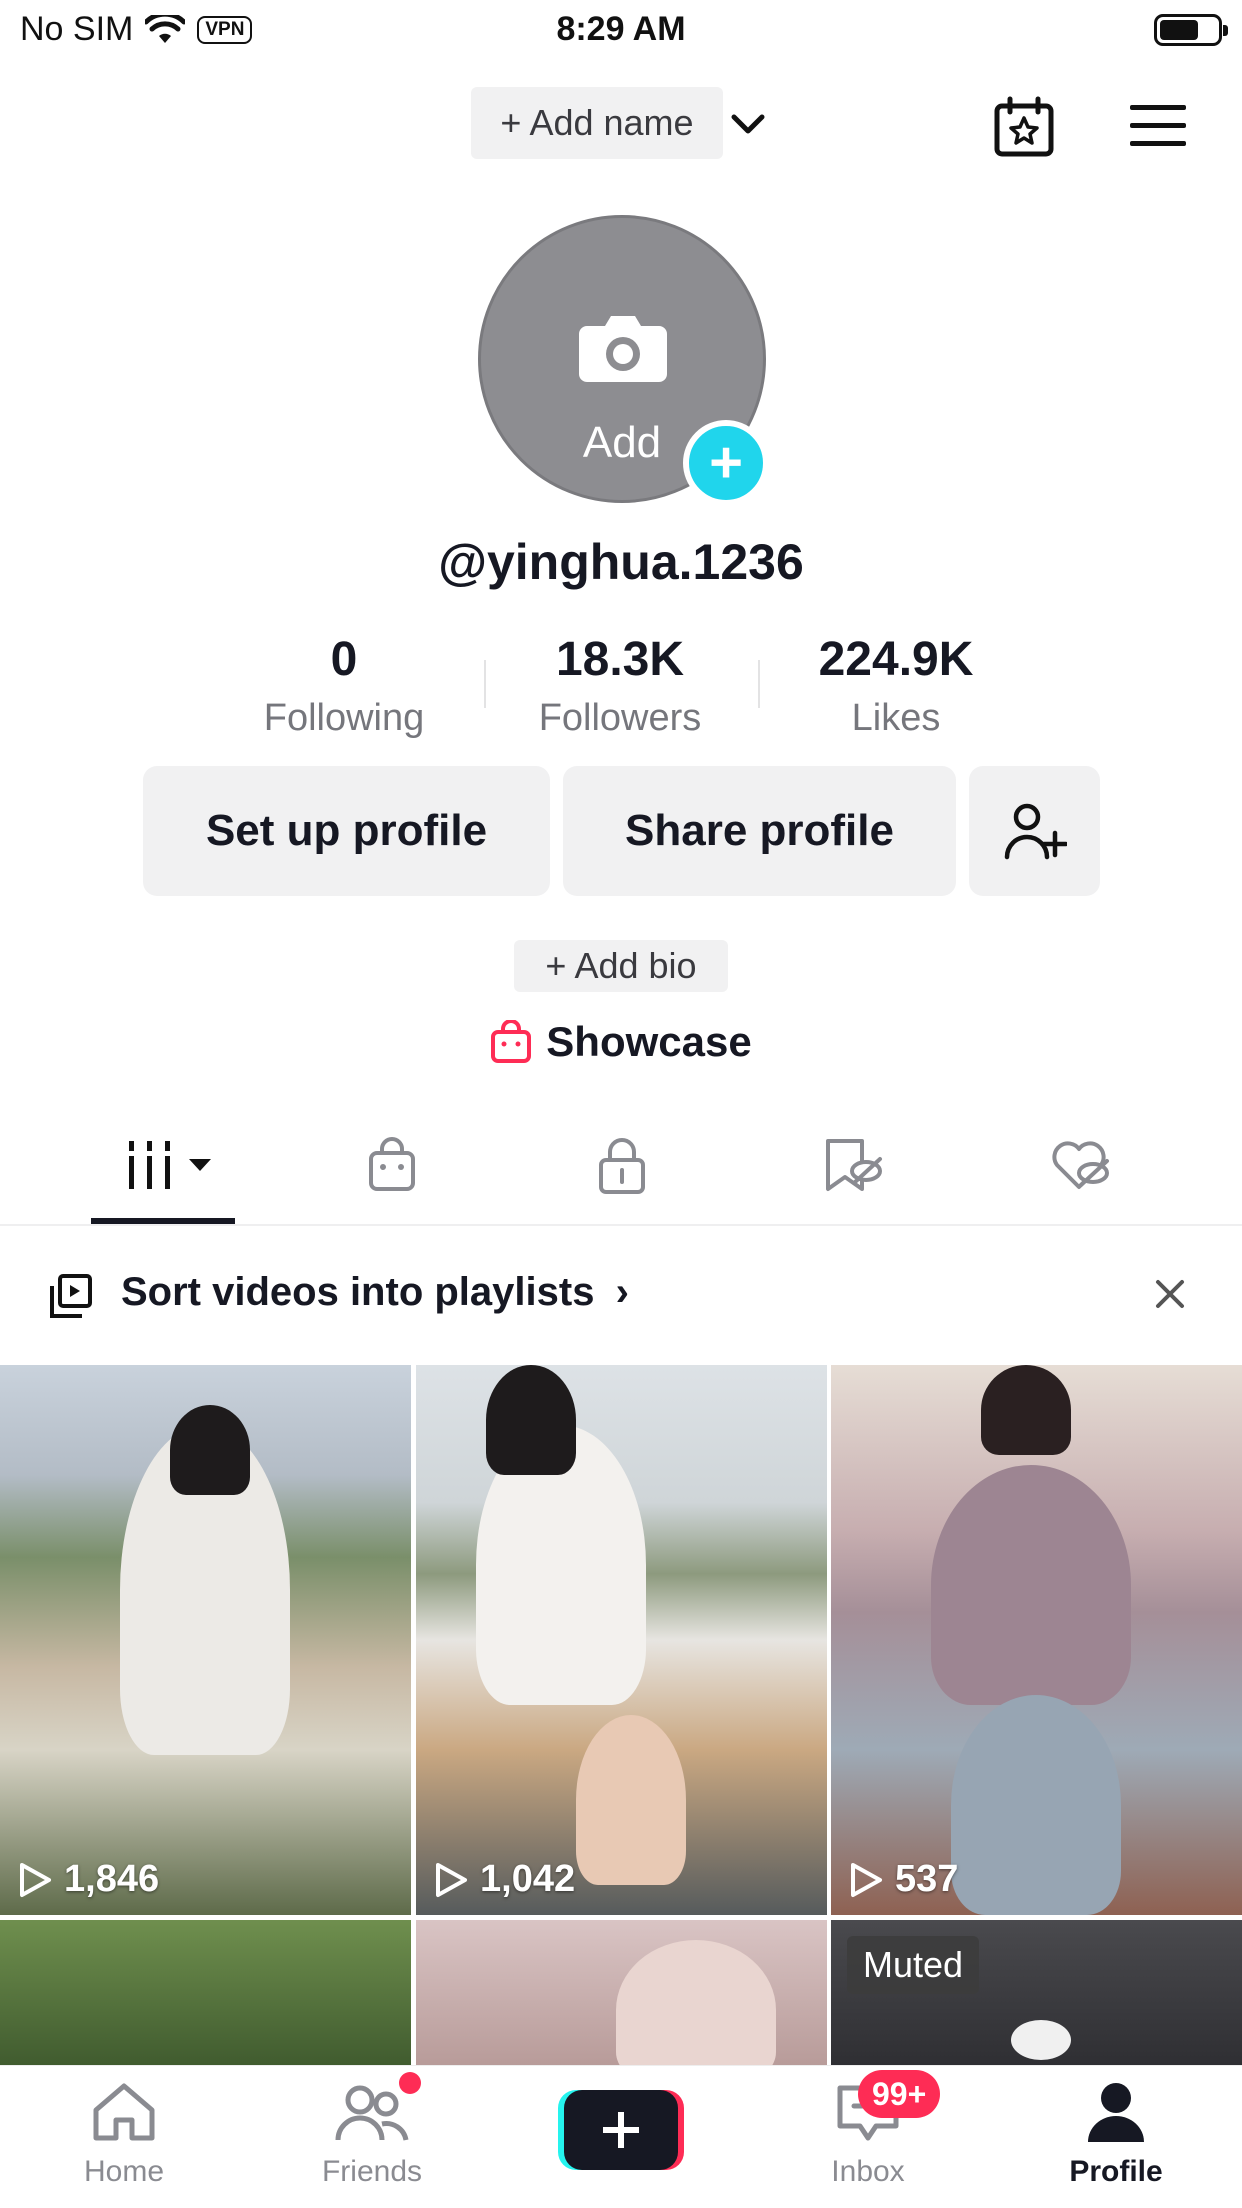  I want to click on tab-liked, so click(1081, 1165).